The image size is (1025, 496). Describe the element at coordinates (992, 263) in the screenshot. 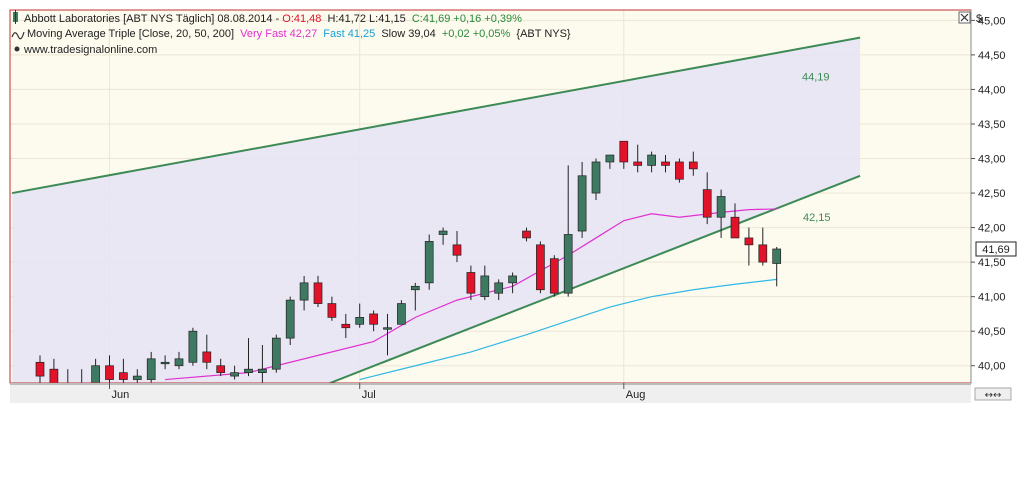

I see `y-tick-label: 41,50` at that location.